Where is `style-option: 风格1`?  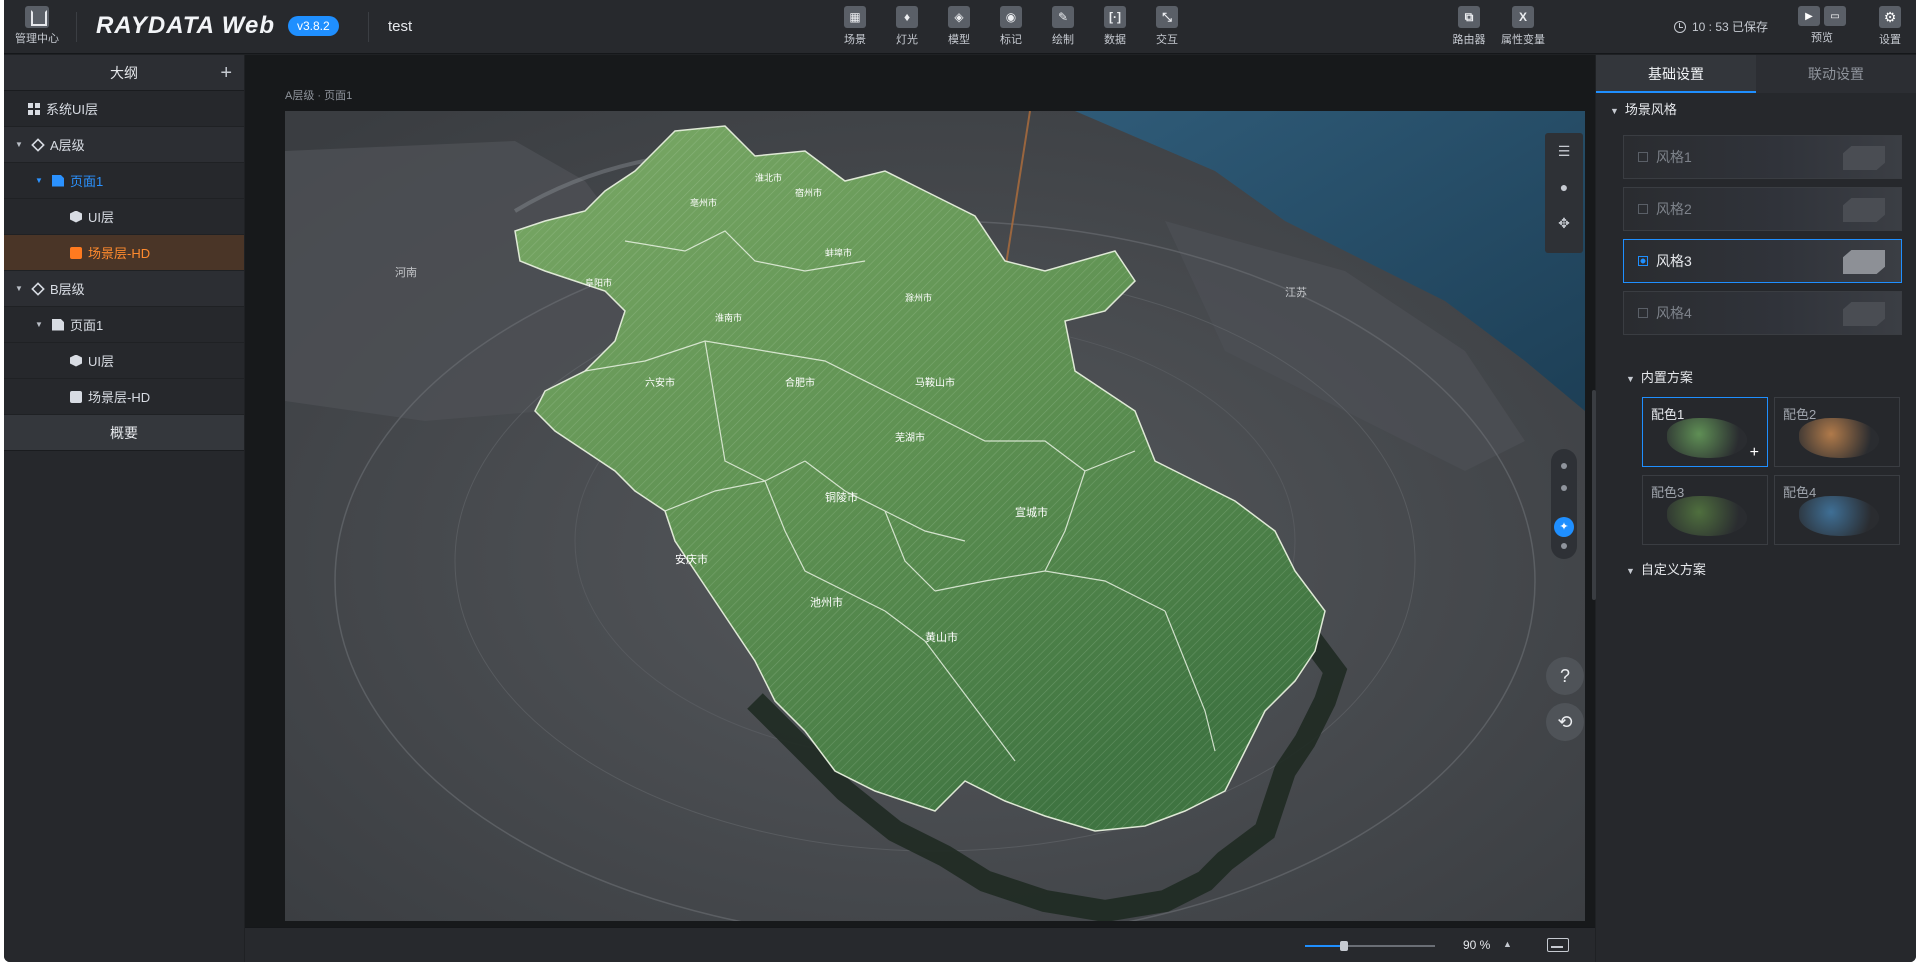 style-option: 风格1 is located at coordinates (1762, 157).